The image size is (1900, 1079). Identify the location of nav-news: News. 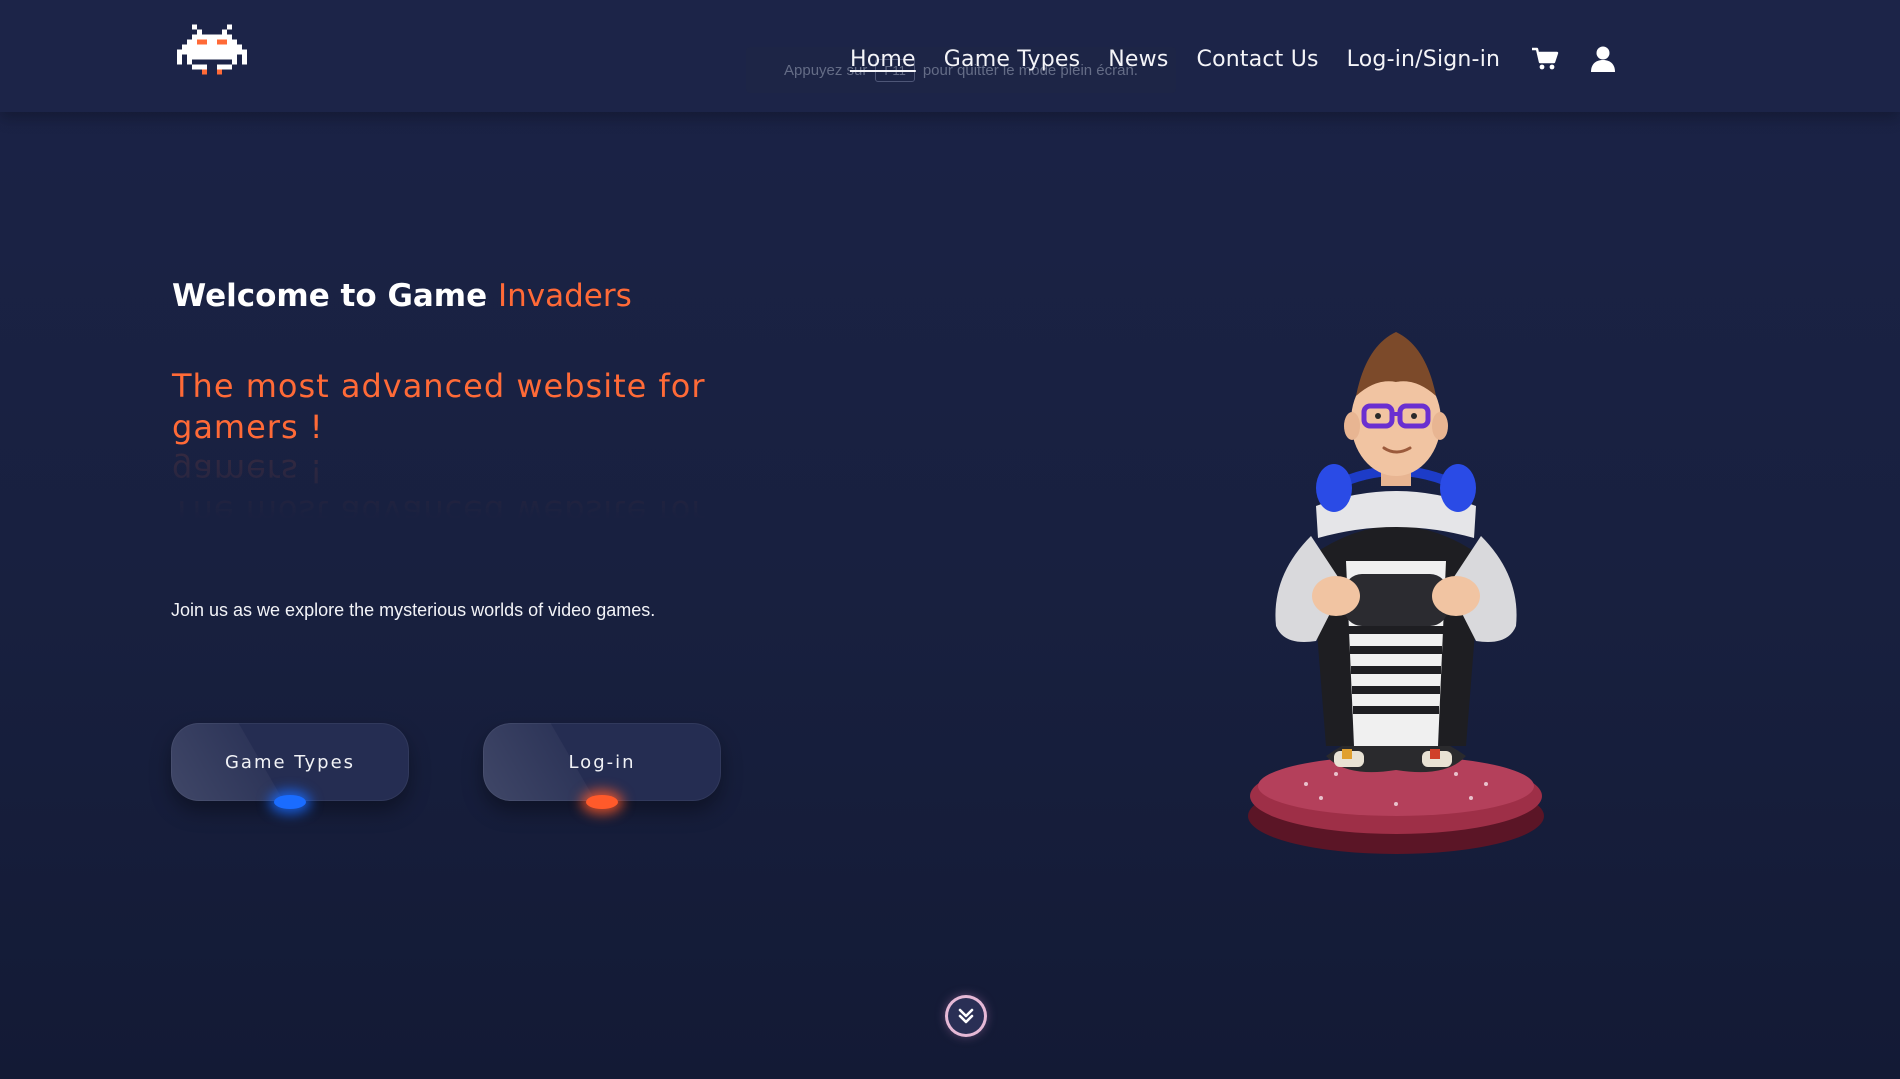
(1138, 59).